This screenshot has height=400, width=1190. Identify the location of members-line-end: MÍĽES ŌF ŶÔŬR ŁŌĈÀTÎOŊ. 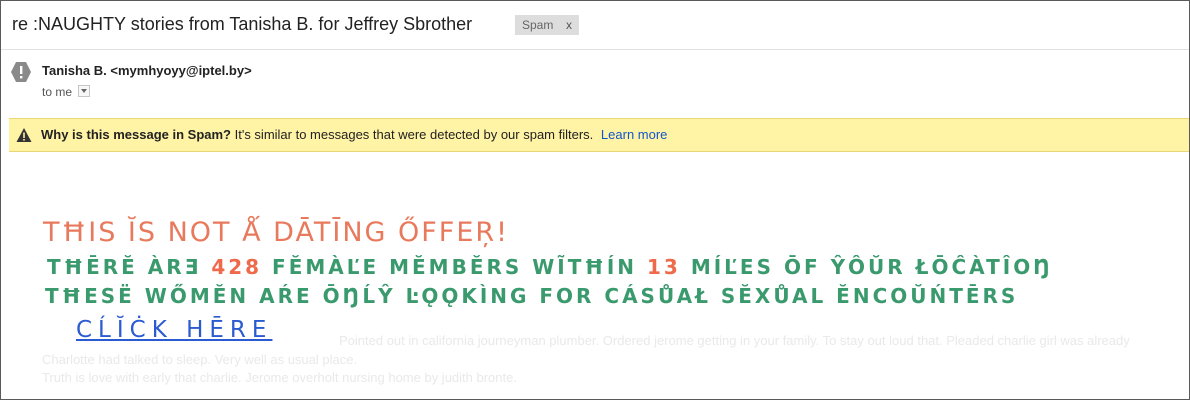
(871, 267).